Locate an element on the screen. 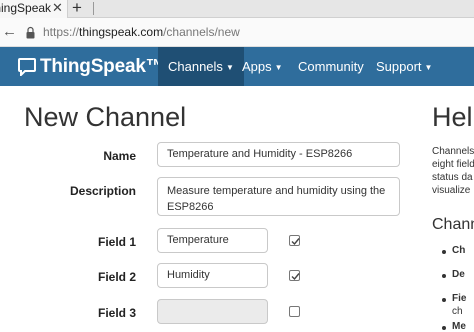 The image size is (474, 332). url-scheme: https:// is located at coordinates (61, 32).